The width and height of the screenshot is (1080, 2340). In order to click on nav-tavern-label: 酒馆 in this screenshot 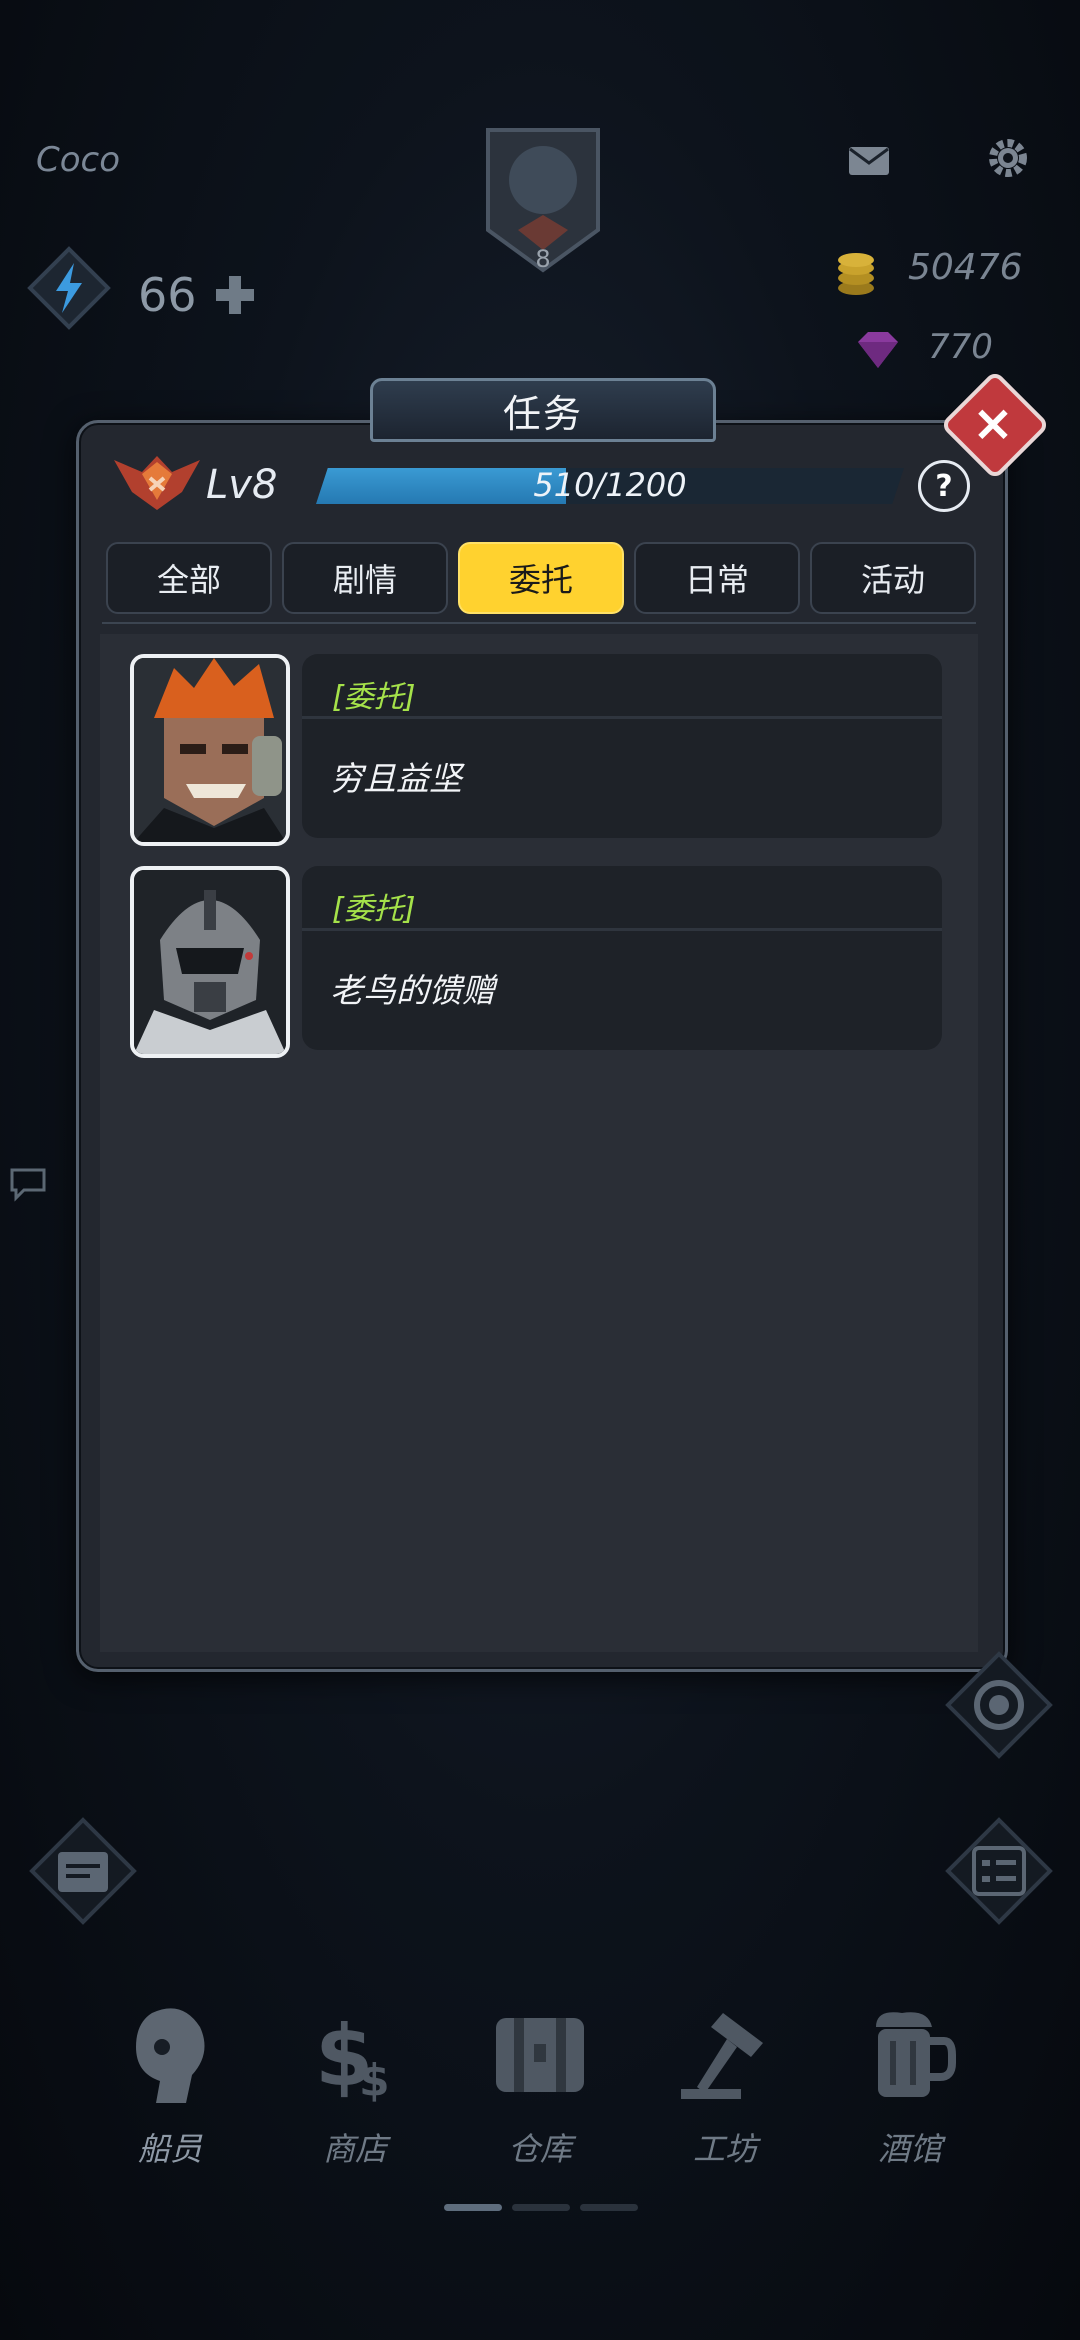, I will do `click(909, 2149)`.